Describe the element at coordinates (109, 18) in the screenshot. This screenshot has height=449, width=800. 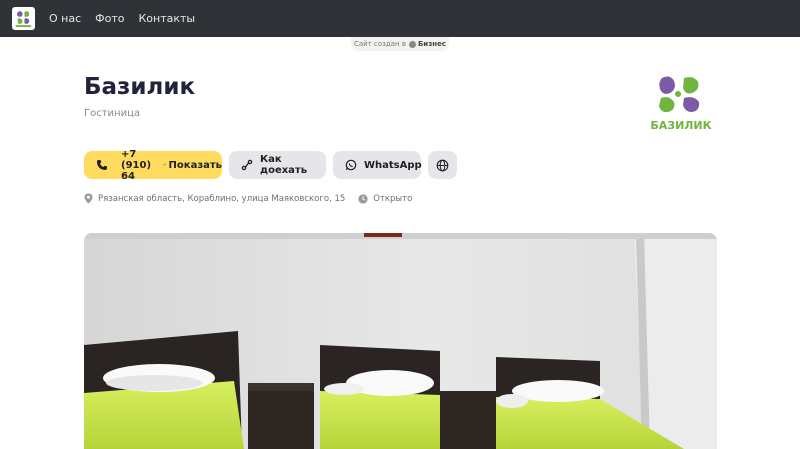
I see `nav-item-photo: Фото` at that location.